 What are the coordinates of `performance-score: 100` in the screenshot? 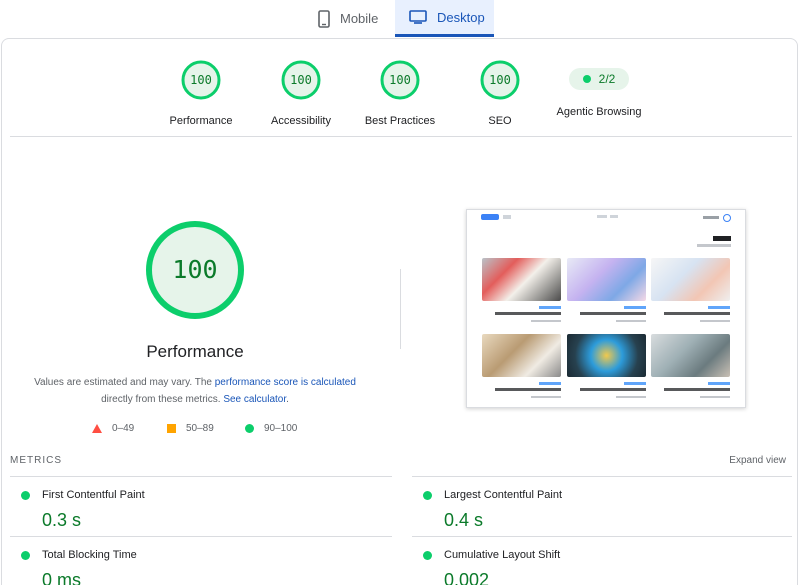 It's located at (195, 269).